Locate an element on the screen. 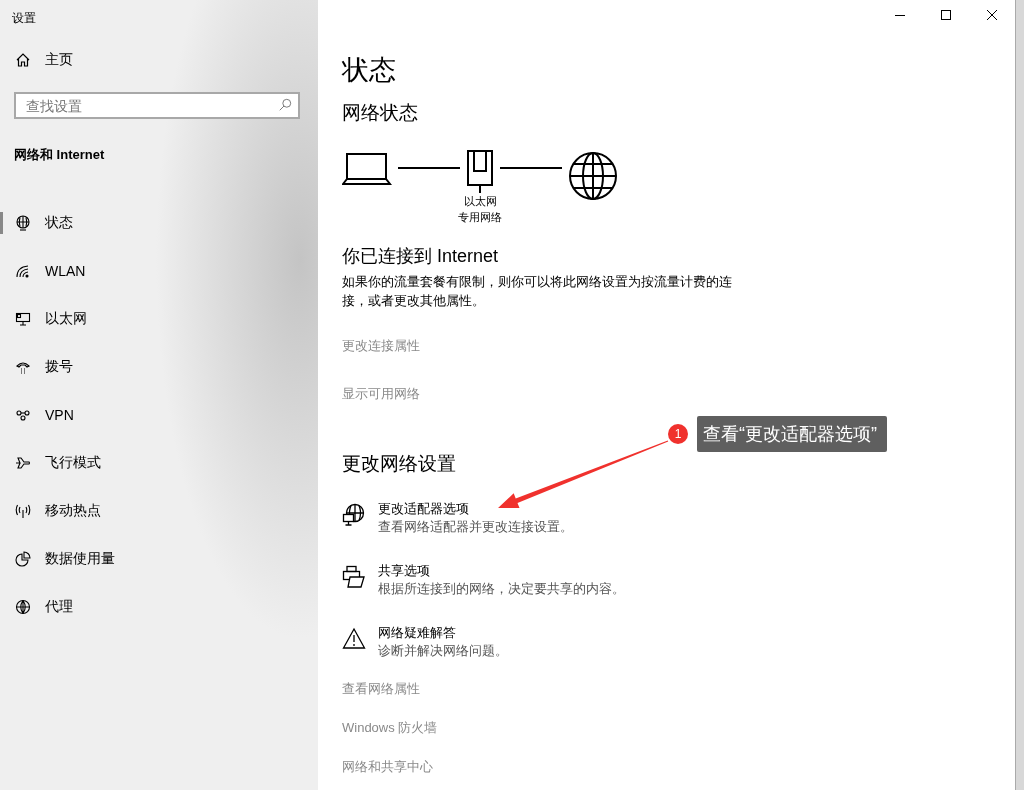 The image size is (1024, 790). settings-link: 查看网络属性 is located at coordinates (678, 691).